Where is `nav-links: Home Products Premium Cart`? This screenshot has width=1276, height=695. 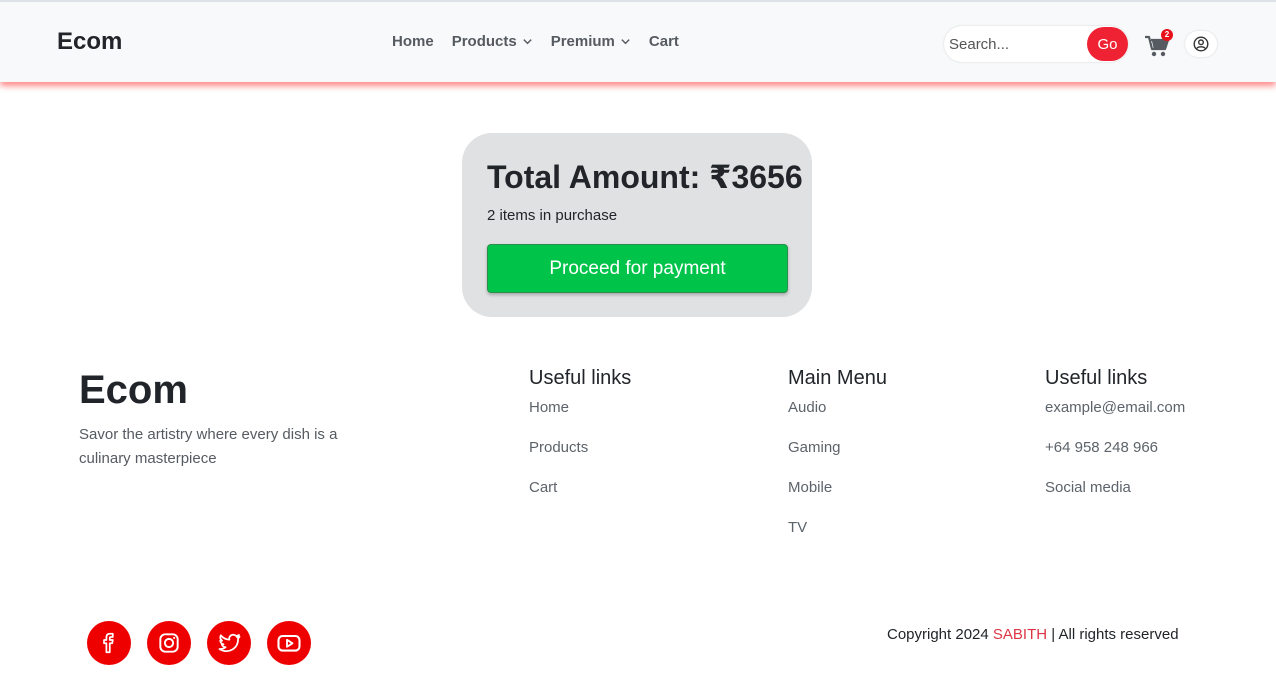 nav-links: Home Products Premium Cart is located at coordinates (535, 41).